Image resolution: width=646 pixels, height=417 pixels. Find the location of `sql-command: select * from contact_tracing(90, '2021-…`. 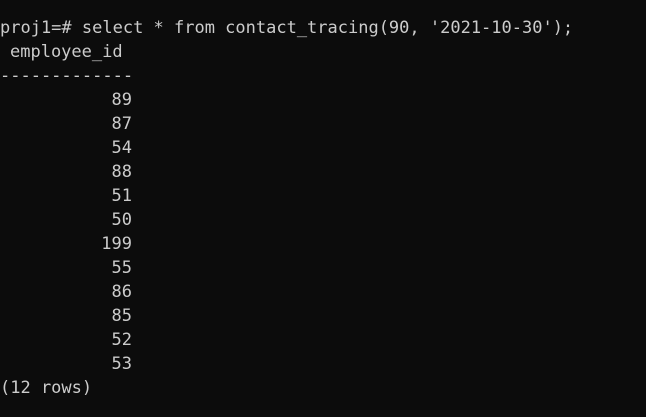

sql-command: select * from contact_tracing(90, '2021-… is located at coordinates (322, 28).